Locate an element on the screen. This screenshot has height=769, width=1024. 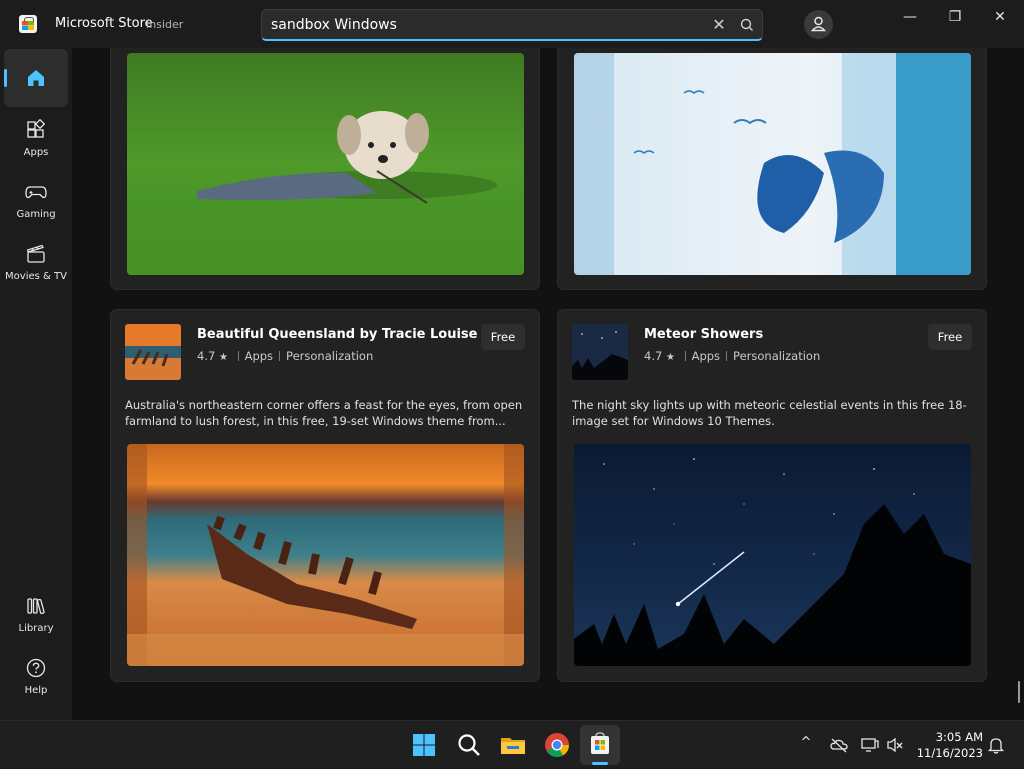
dog-on-grass-image is located at coordinates (325, 164).